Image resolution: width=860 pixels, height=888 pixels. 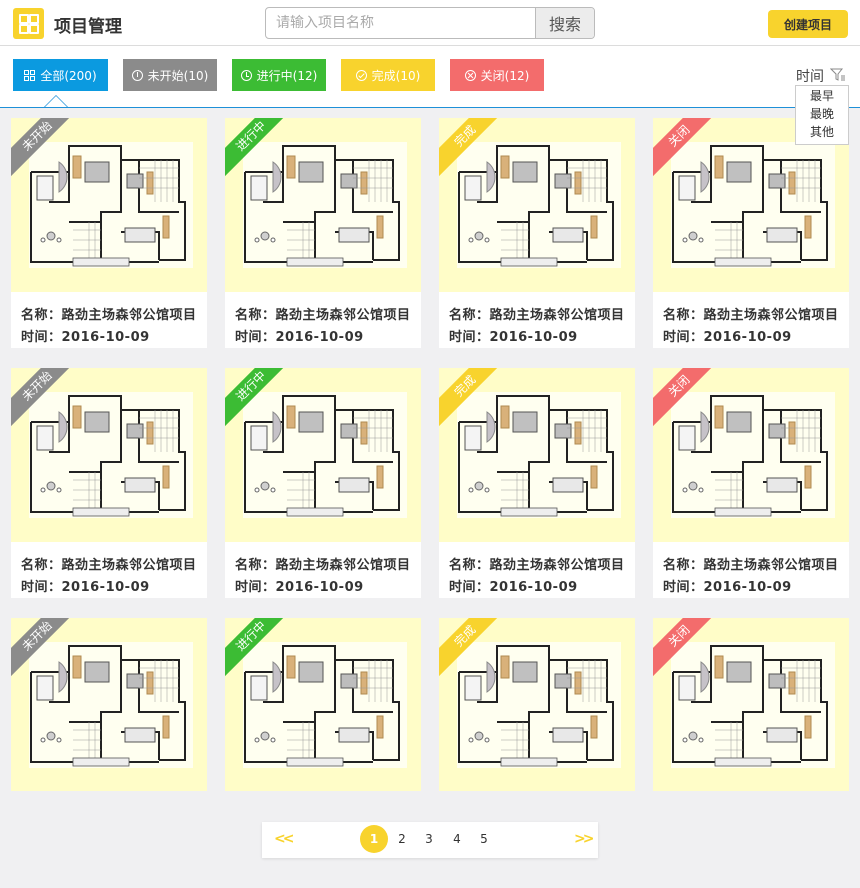 I want to click on tab-done: 完成(10), so click(x=388, y=75).